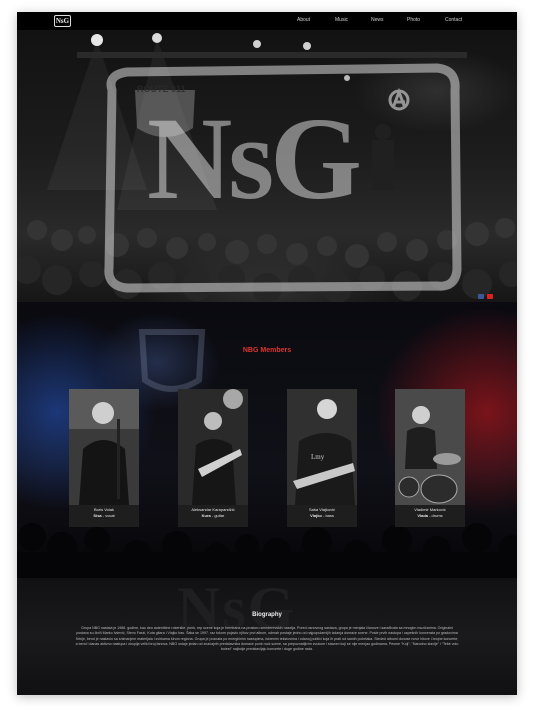 The width and height of the screenshot is (534, 717). Describe the element at coordinates (377, 20) in the screenshot. I see `nav-link-news: News` at that location.